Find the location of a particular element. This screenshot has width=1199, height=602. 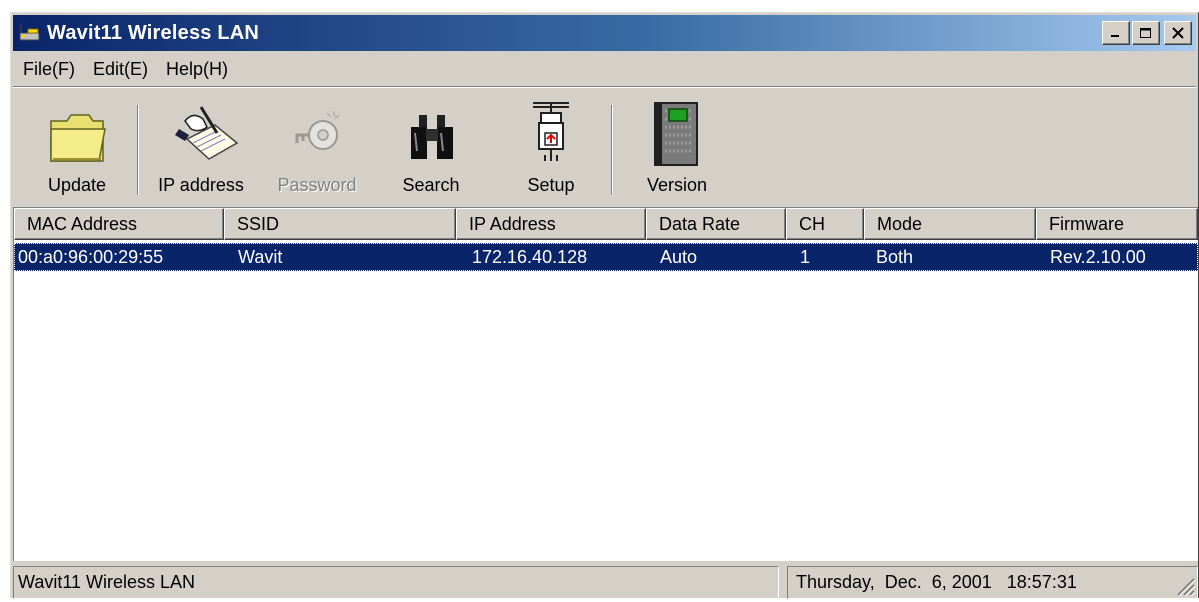

cell-ip: 172.16.40.128 is located at coordinates (530, 257).